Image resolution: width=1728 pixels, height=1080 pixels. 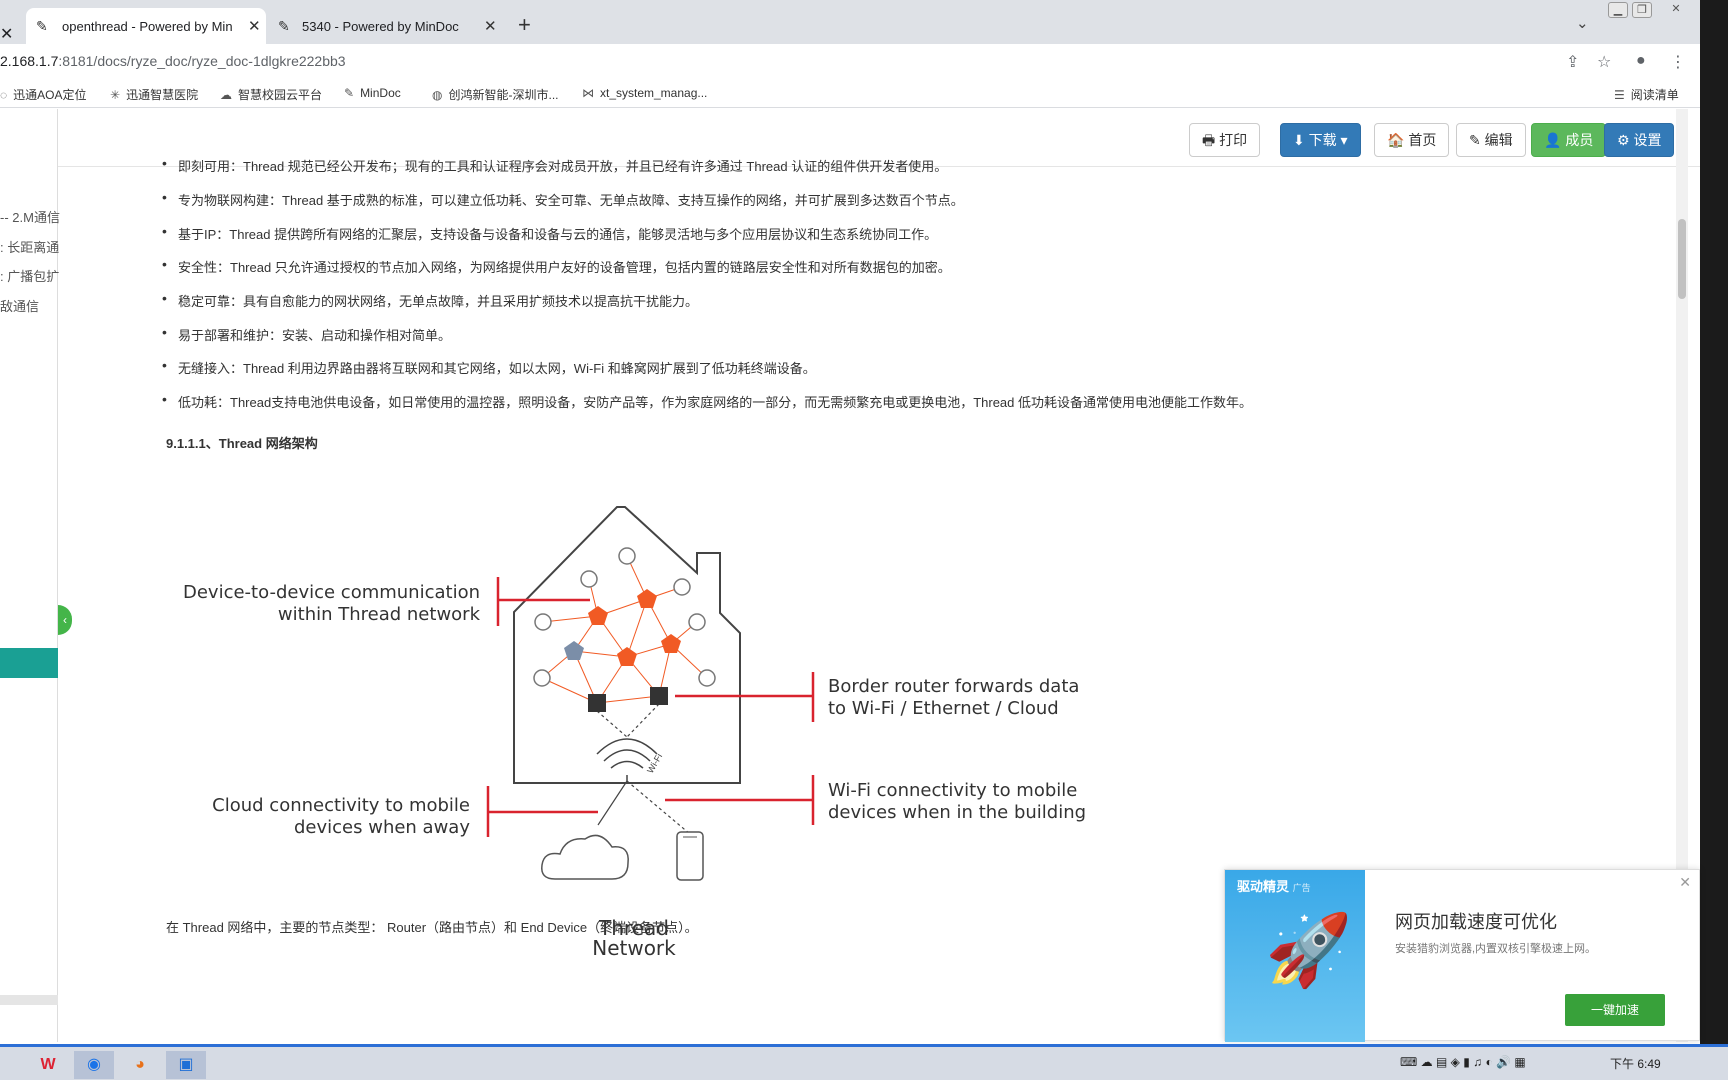 What do you see at coordinates (690, 856) in the screenshot?
I see `phone-icon` at bounding box center [690, 856].